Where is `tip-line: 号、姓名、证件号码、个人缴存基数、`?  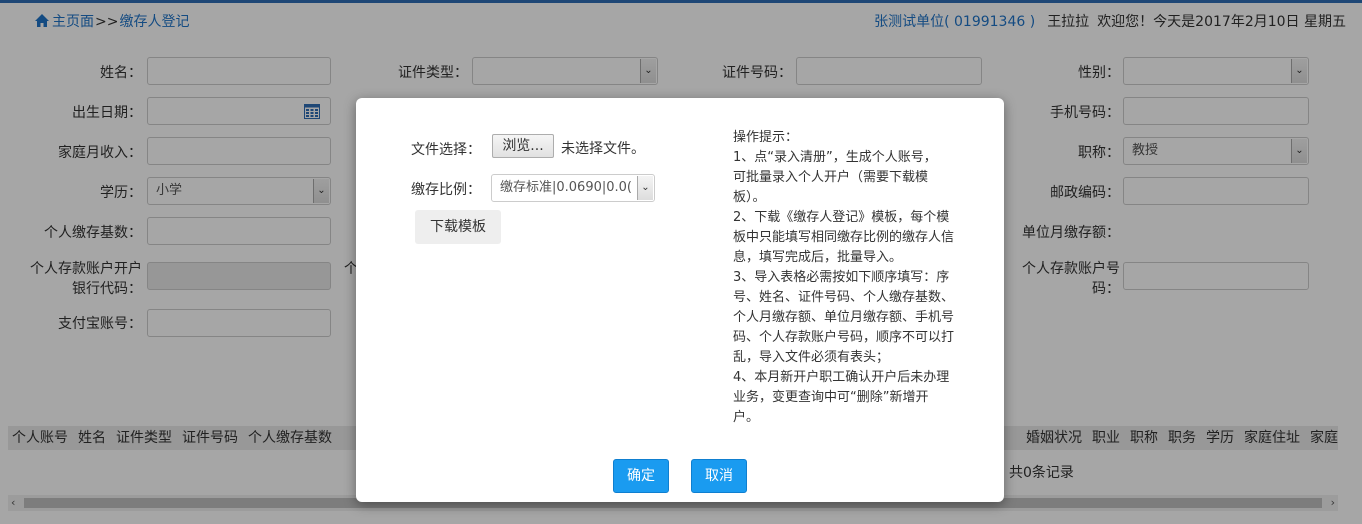 tip-line: 号、姓名、证件号码、个人缴存基数、 is located at coordinates (844, 297).